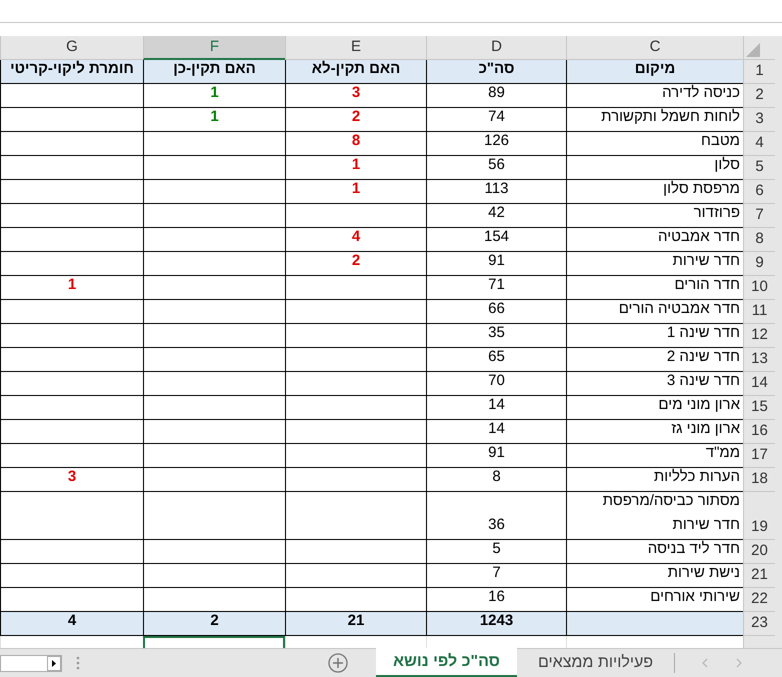 This screenshot has width=782, height=677. I want to click on table-cell: 71, so click(496, 288).